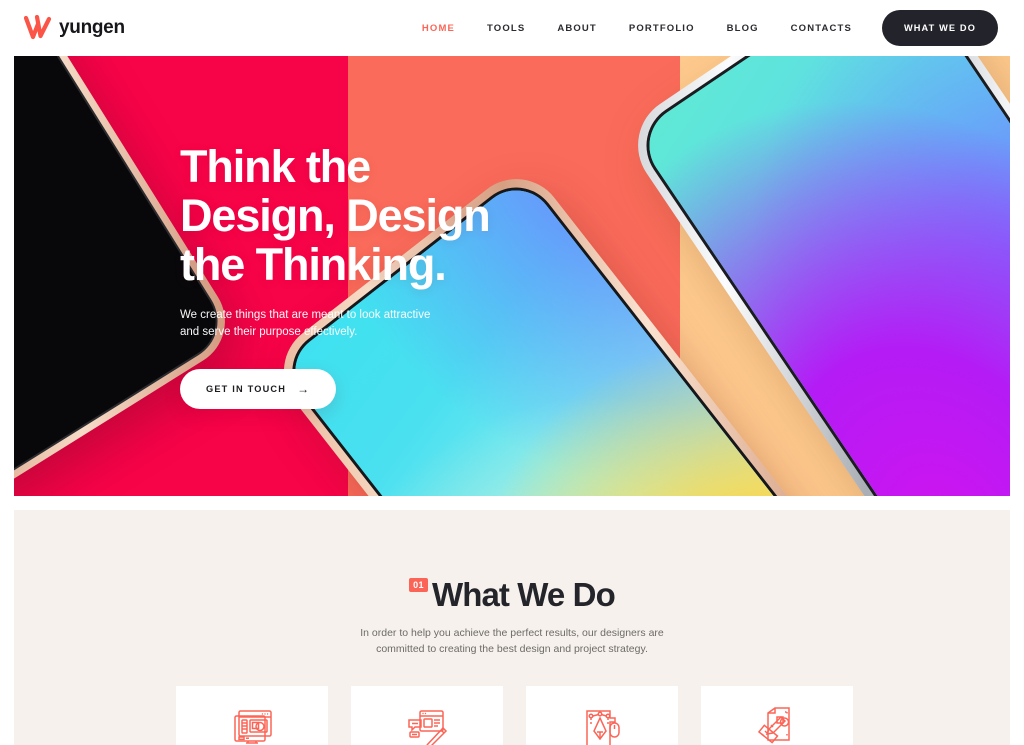 Image resolution: width=1024 pixels, height=745 pixels. What do you see at coordinates (662, 28) in the screenshot?
I see `nav-item-portfolio: PORTFOLIO` at bounding box center [662, 28].